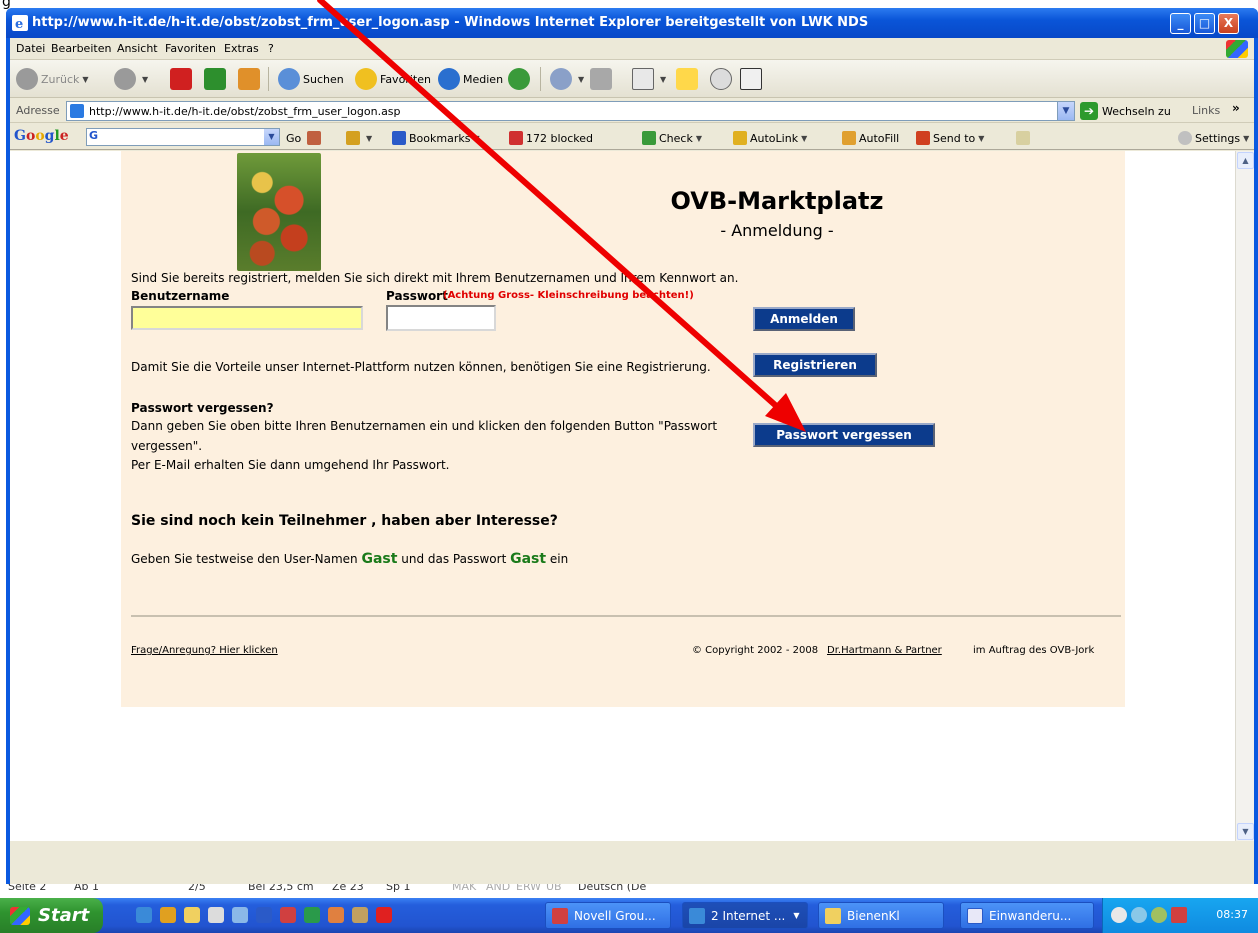 This screenshot has height=933, width=1258. Describe the element at coordinates (264, 915) in the screenshot. I see `word-quicklaunch-icon` at that location.